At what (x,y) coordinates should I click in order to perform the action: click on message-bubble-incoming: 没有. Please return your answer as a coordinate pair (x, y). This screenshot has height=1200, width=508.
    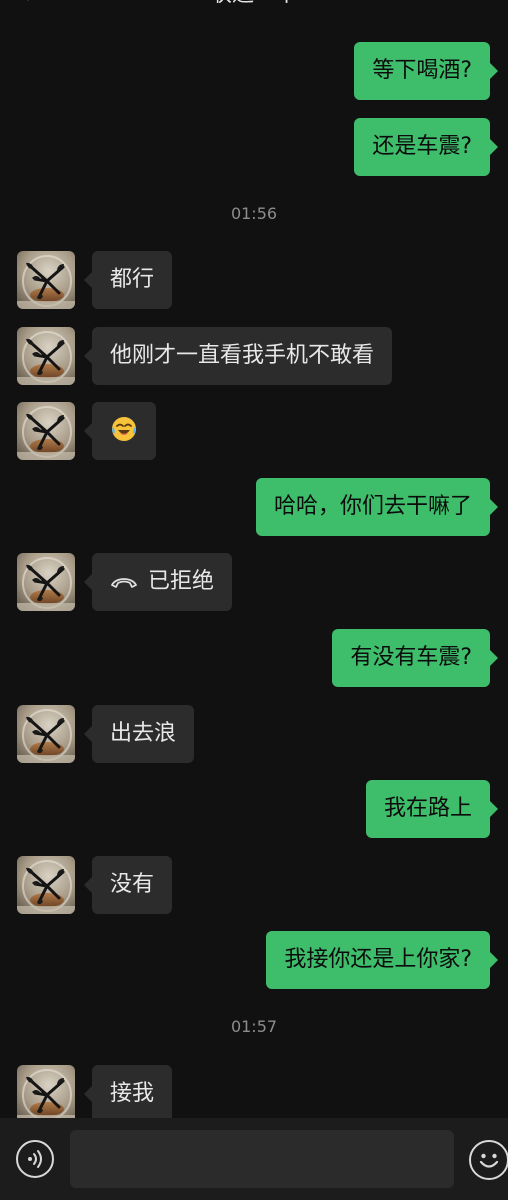
    Looking at the image, I should click on (128, 885).